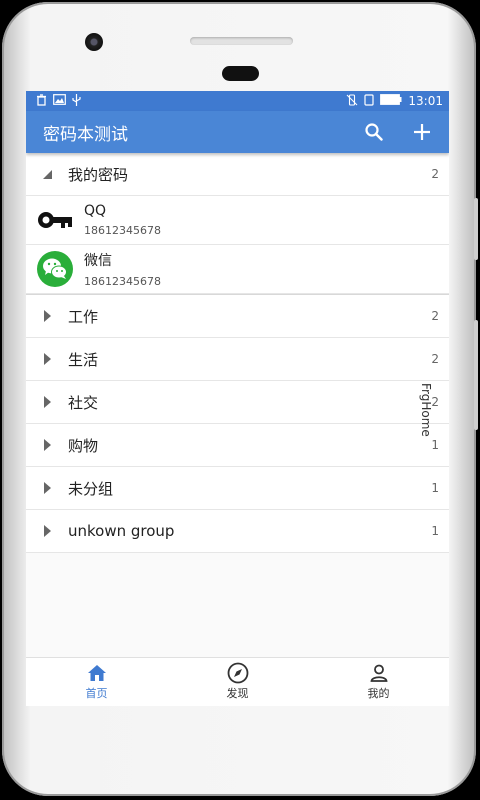  I want to click on user-icon, so click(379, 673).